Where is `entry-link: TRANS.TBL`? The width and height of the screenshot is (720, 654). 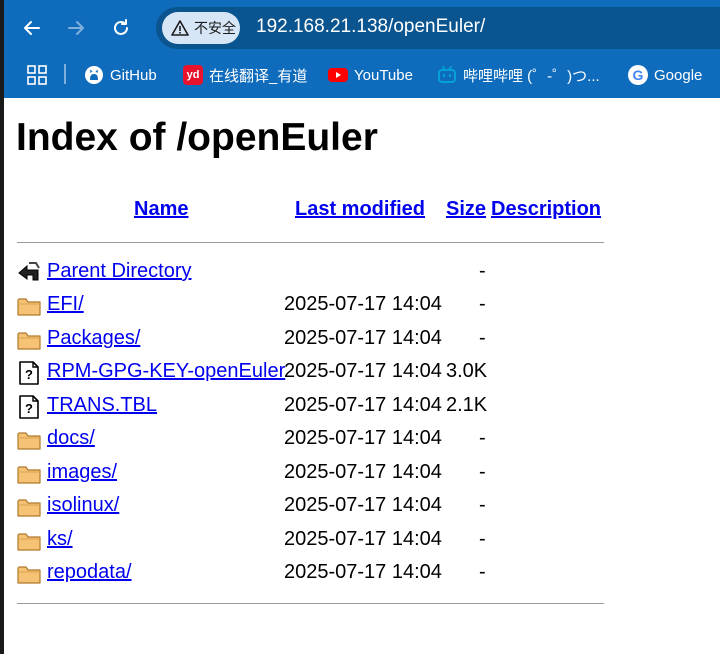
entry-link: TRANS.TBL is located at coordinates (102, 405).